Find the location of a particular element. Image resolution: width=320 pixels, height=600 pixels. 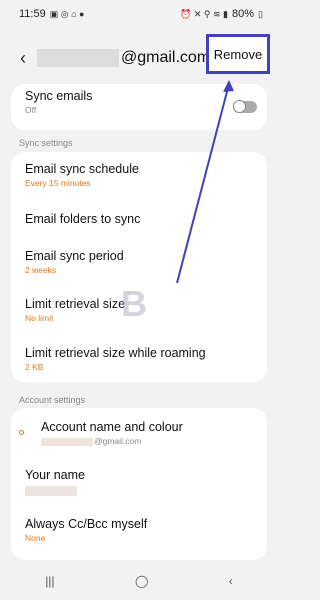

email-suffix: @gmail.com is located at coordinates (166, 57).